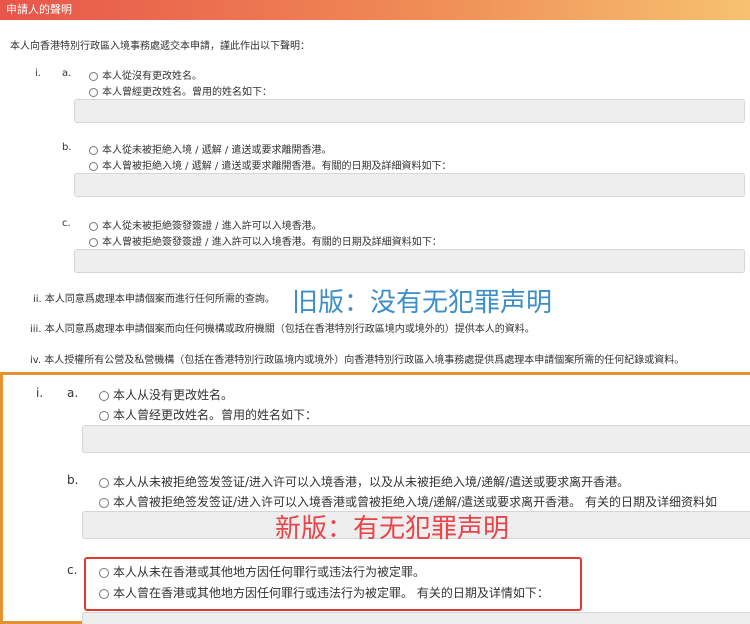  What do you see at coordinates (66, 223) in the screenshot?
I see `item-c-label: c.` at bounding box center [66, 223].